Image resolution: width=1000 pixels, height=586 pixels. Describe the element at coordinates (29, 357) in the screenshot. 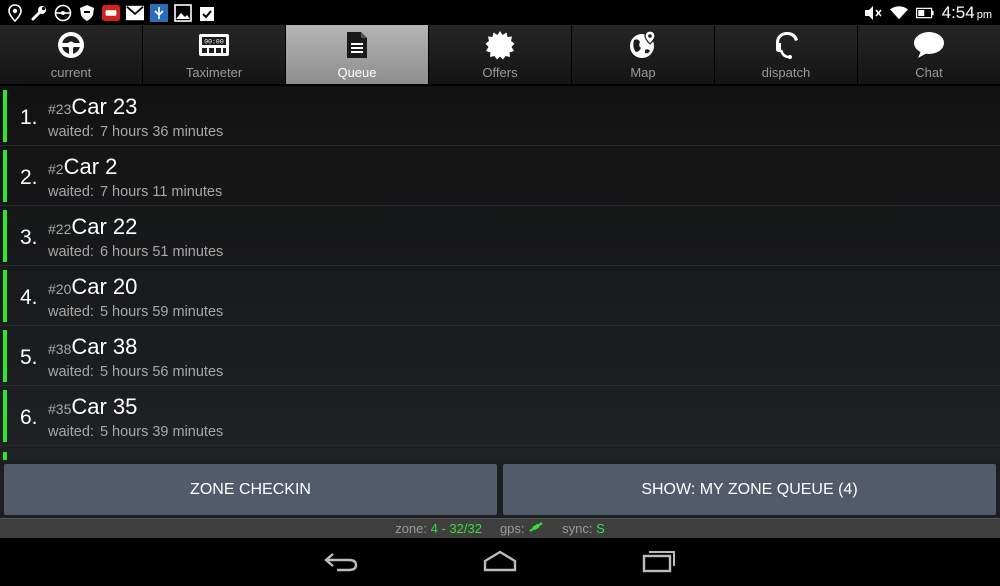

I see `queue-position: 5.` at that location.